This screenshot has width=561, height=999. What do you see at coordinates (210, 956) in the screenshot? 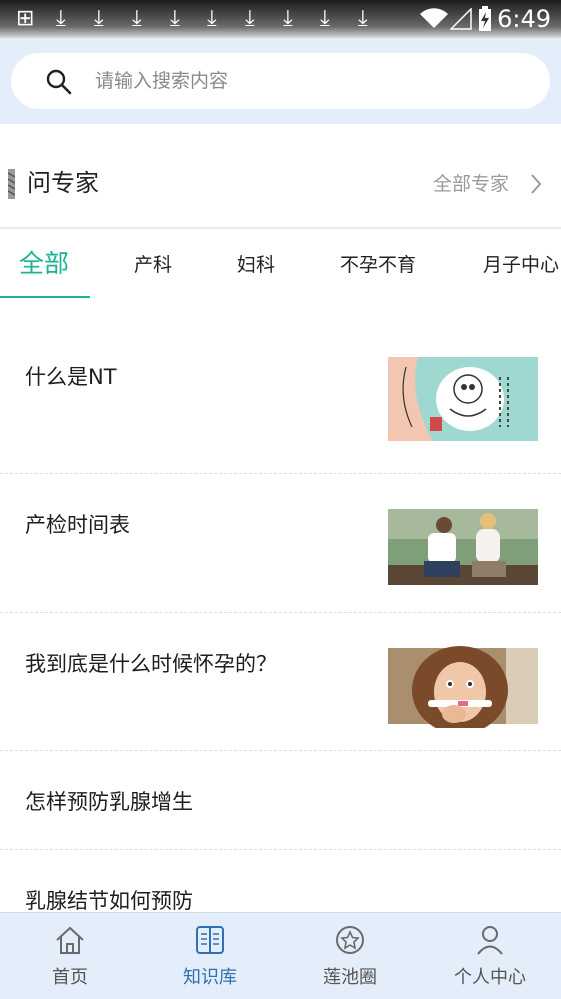
I see `nav-knowledge-base: 知识库` at bounding box center [210, 956].